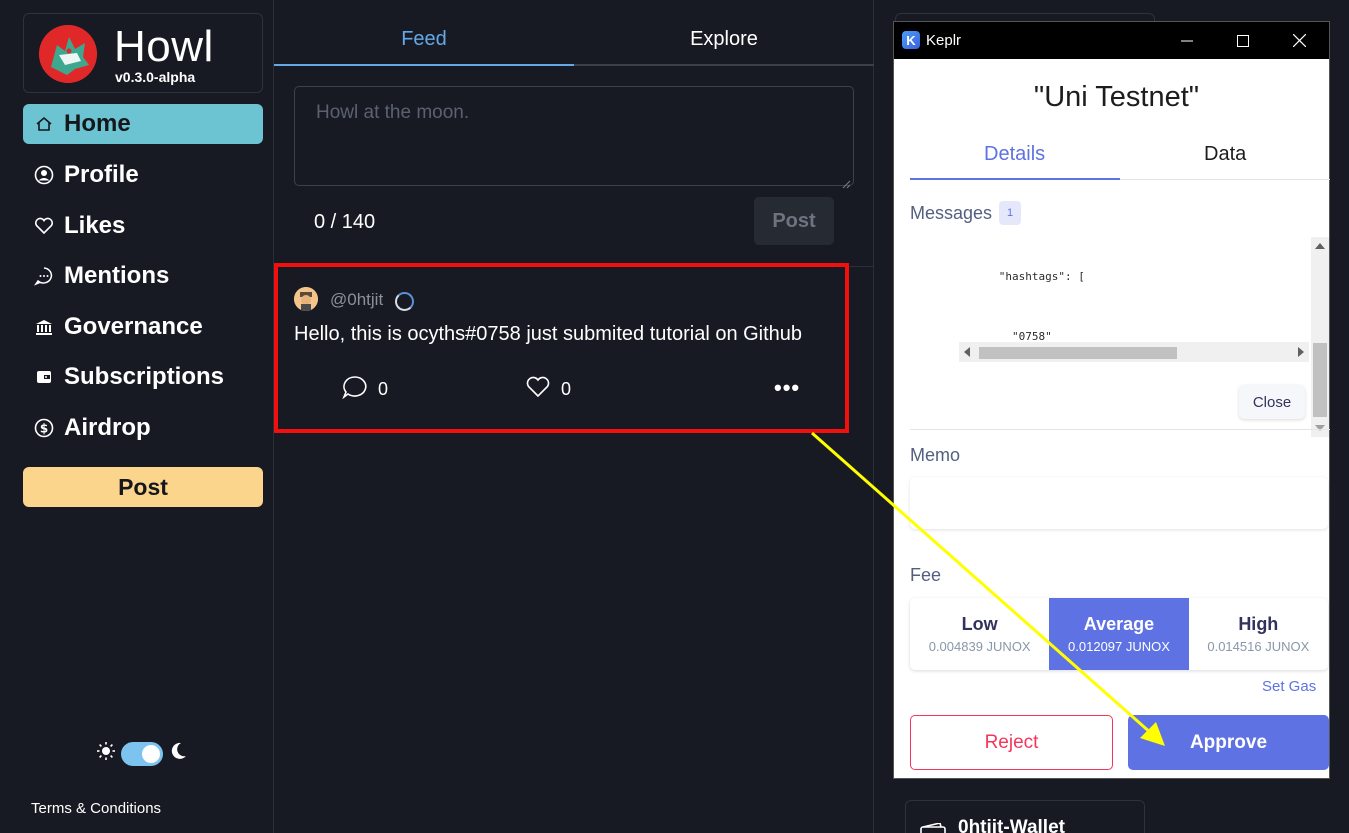 The width and height of the screenshot is (1349, 833). I want to click on scroll-down-icon, so click(1320, 428).